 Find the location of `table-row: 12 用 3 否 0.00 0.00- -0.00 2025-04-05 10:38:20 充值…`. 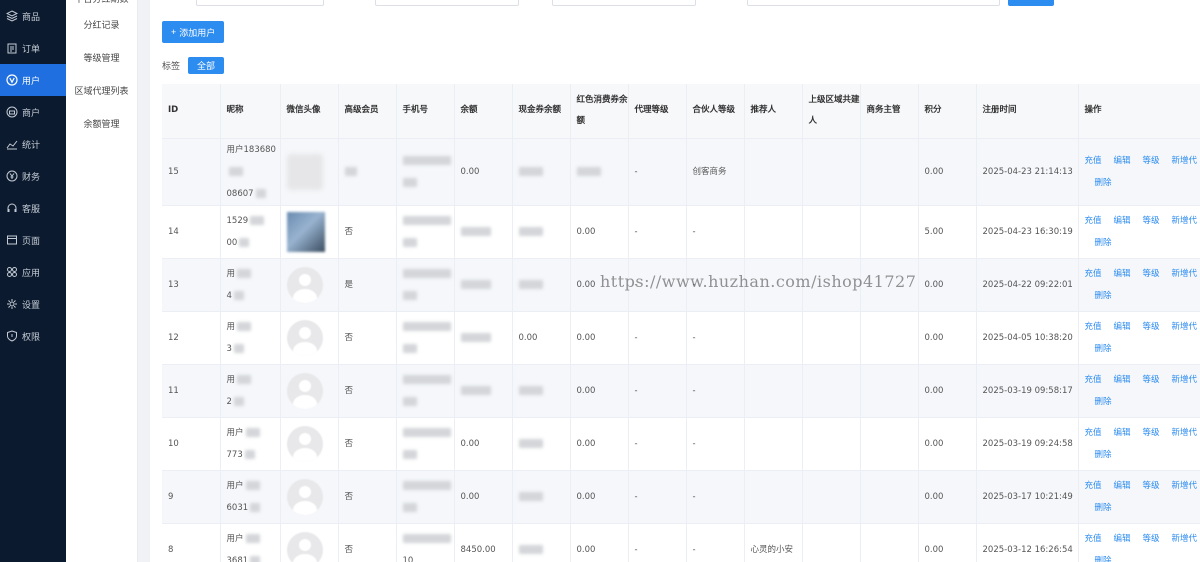

table-row: 12 用 3 否 0.00 0.00- -0.00 2025-04-05 10:38:20 充值… is located at coordinates (681, 338).